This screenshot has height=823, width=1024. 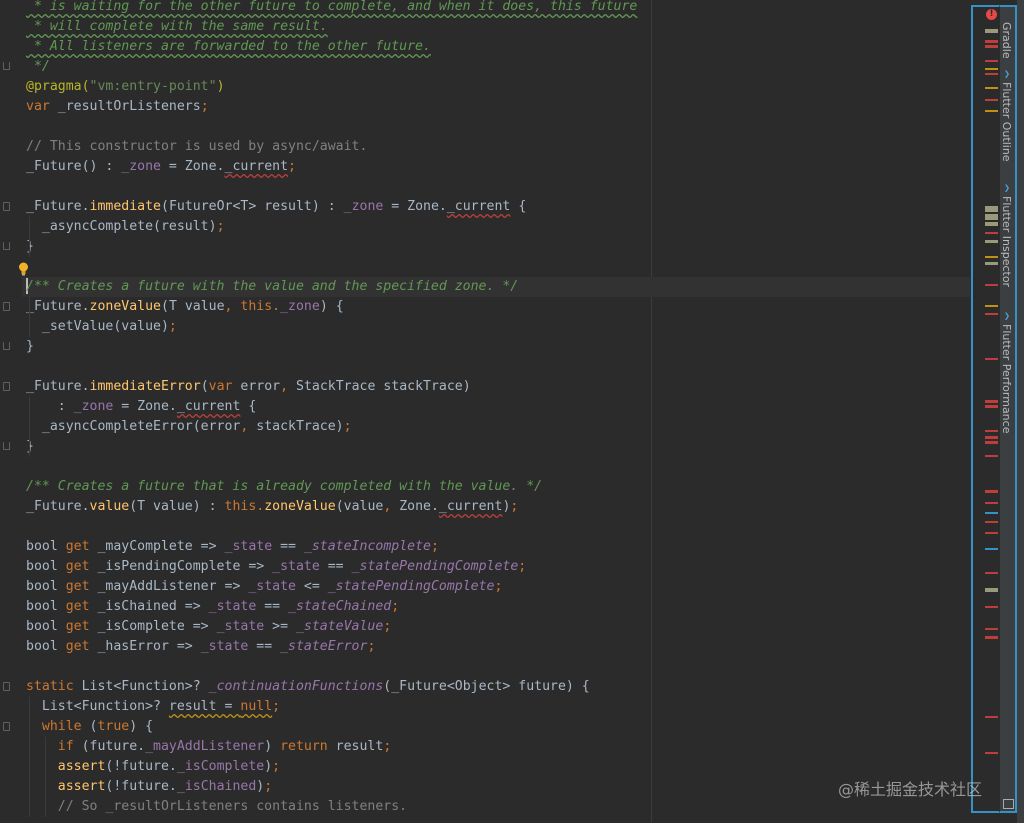 I want to click on code-line: _Future() : _zone = Zone._current;, so click(x=161, y=167).